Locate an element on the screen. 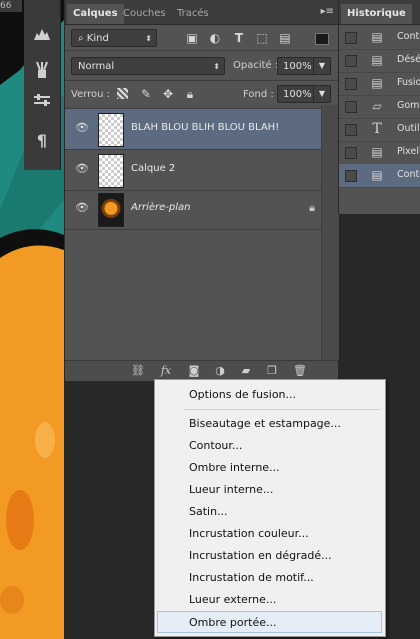  new-layer-icon: ❐ is located at coordinates (272, 371).